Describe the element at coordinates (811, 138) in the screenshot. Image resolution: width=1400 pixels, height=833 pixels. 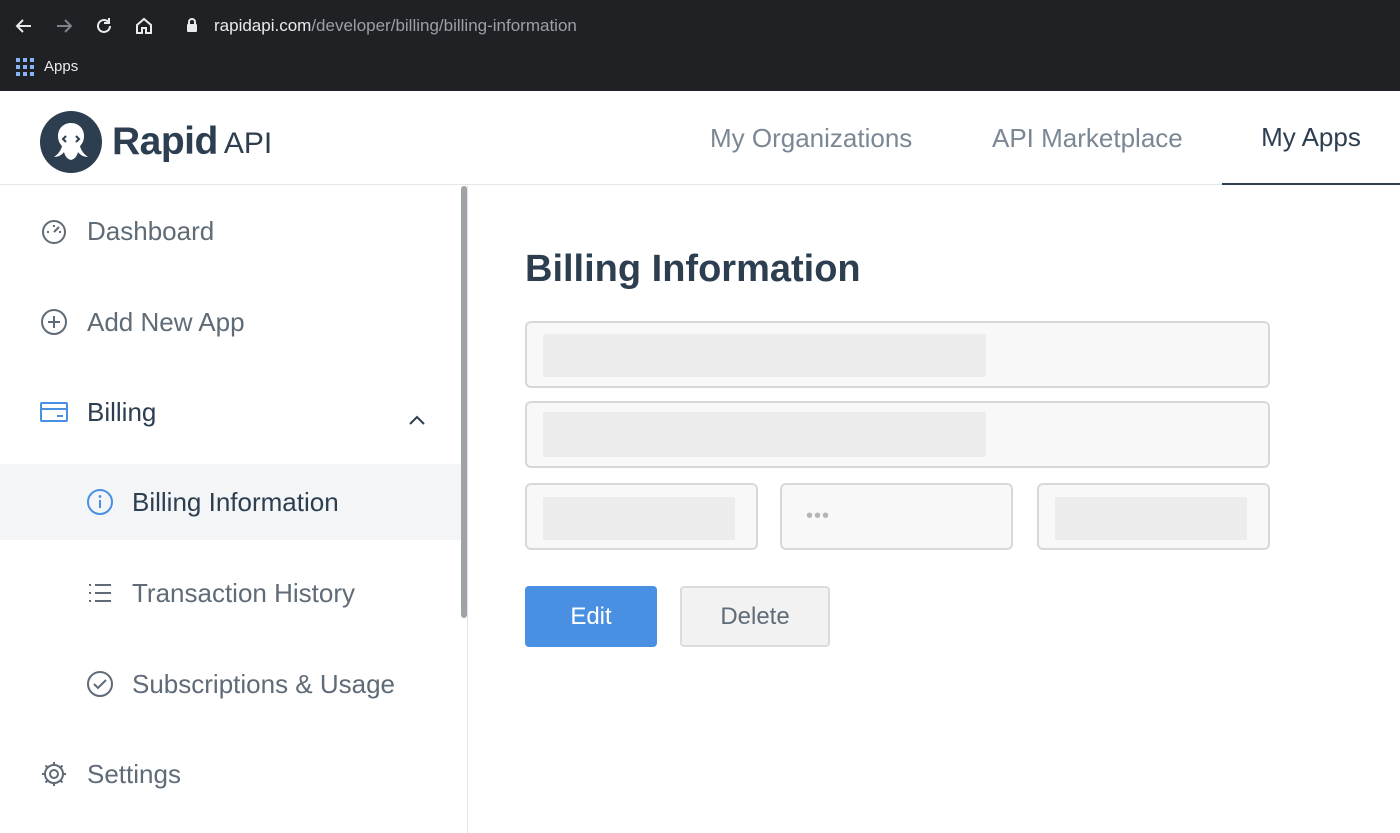
I see `nav-my-organizations: My Organizations` at that location.